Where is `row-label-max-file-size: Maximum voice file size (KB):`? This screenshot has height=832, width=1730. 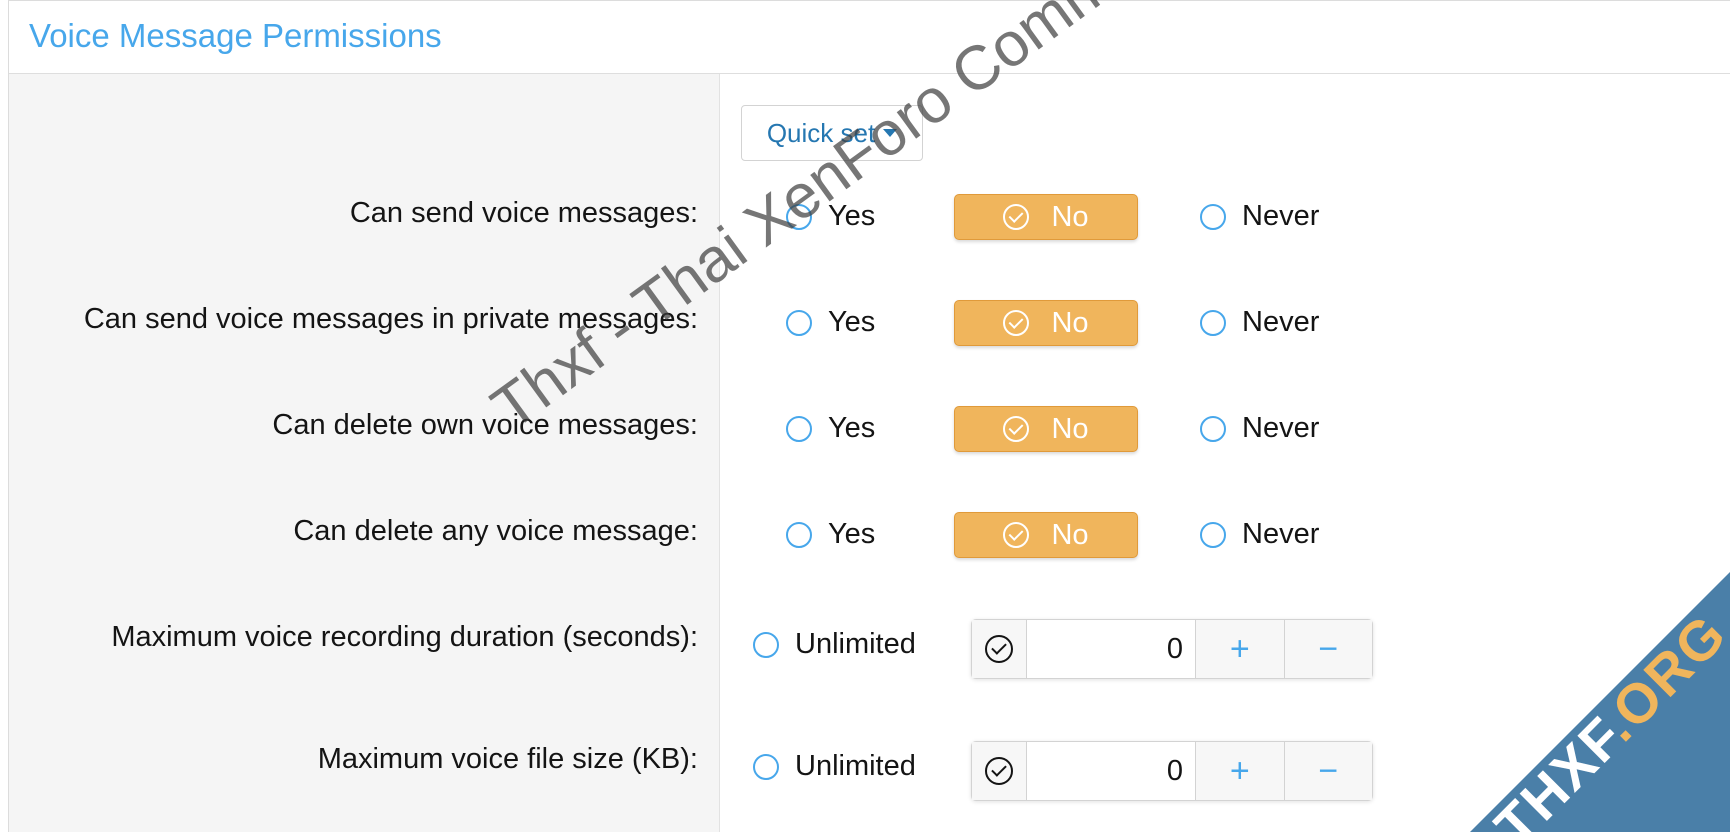
row-label-max-file-size: Maximum voice file size (KB): is located at coordinates (507, 759).